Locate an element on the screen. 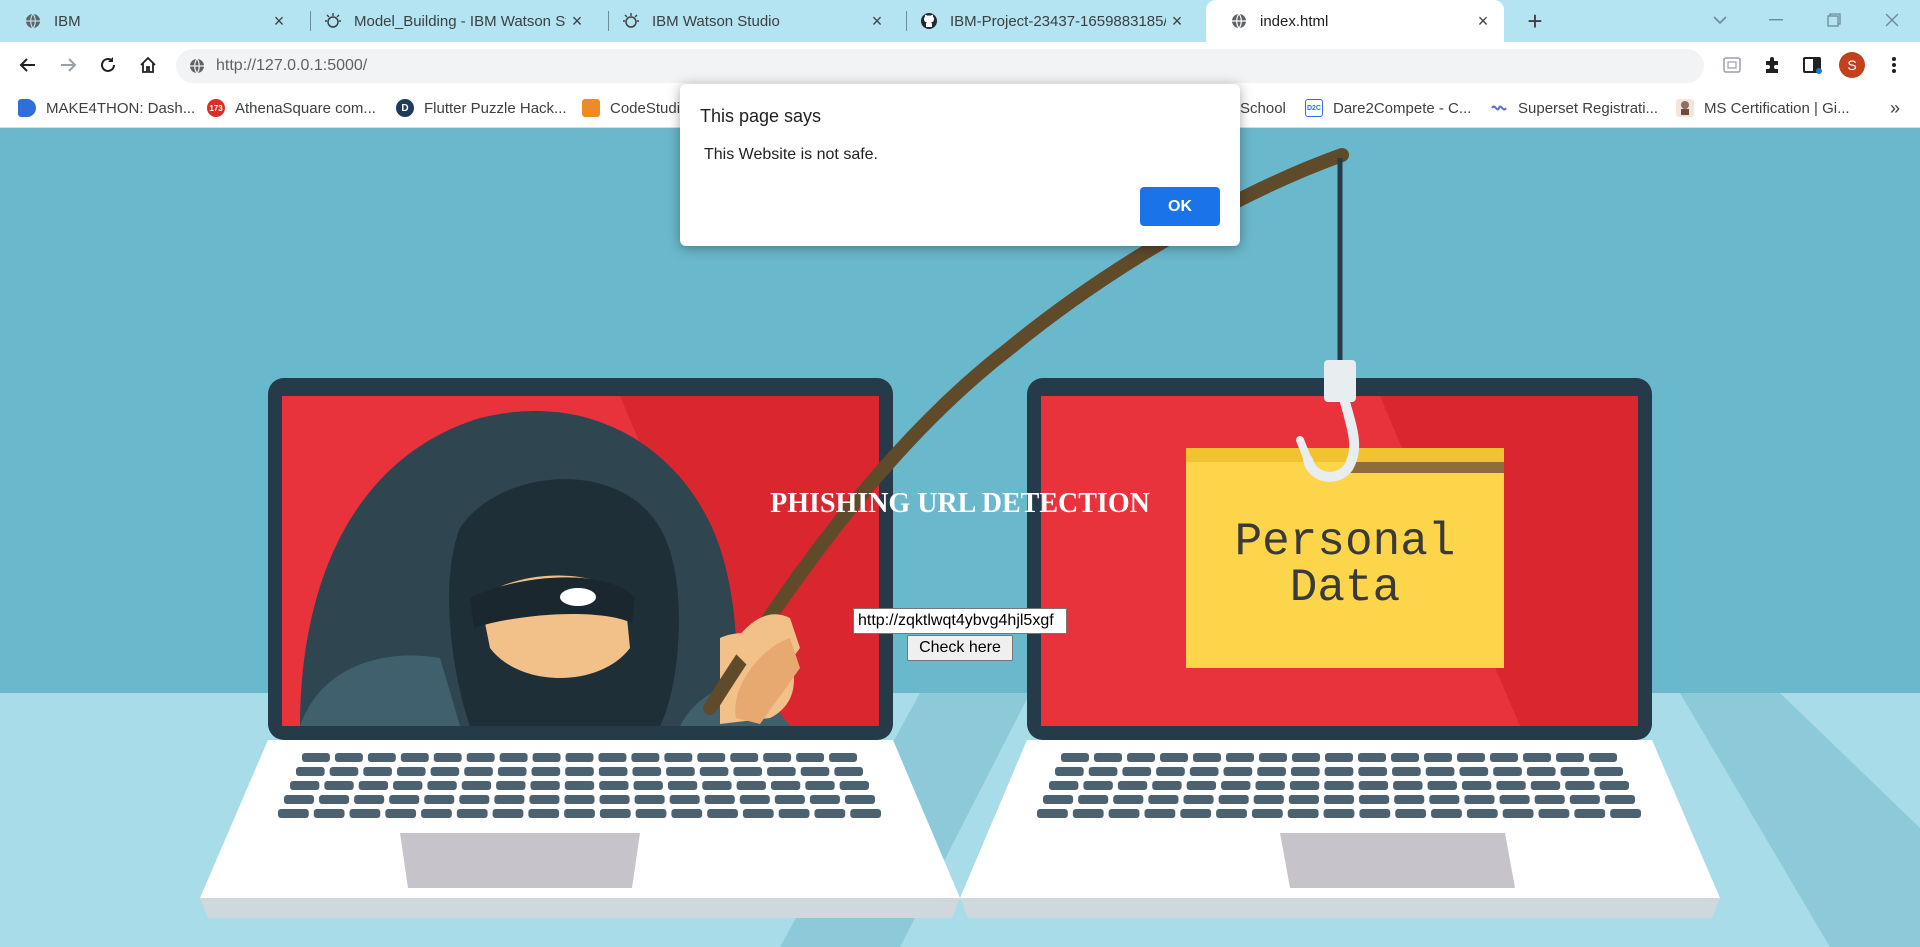 The image size is (1920, 947). bookmark-school: School is located at coordinates (1263, 108).